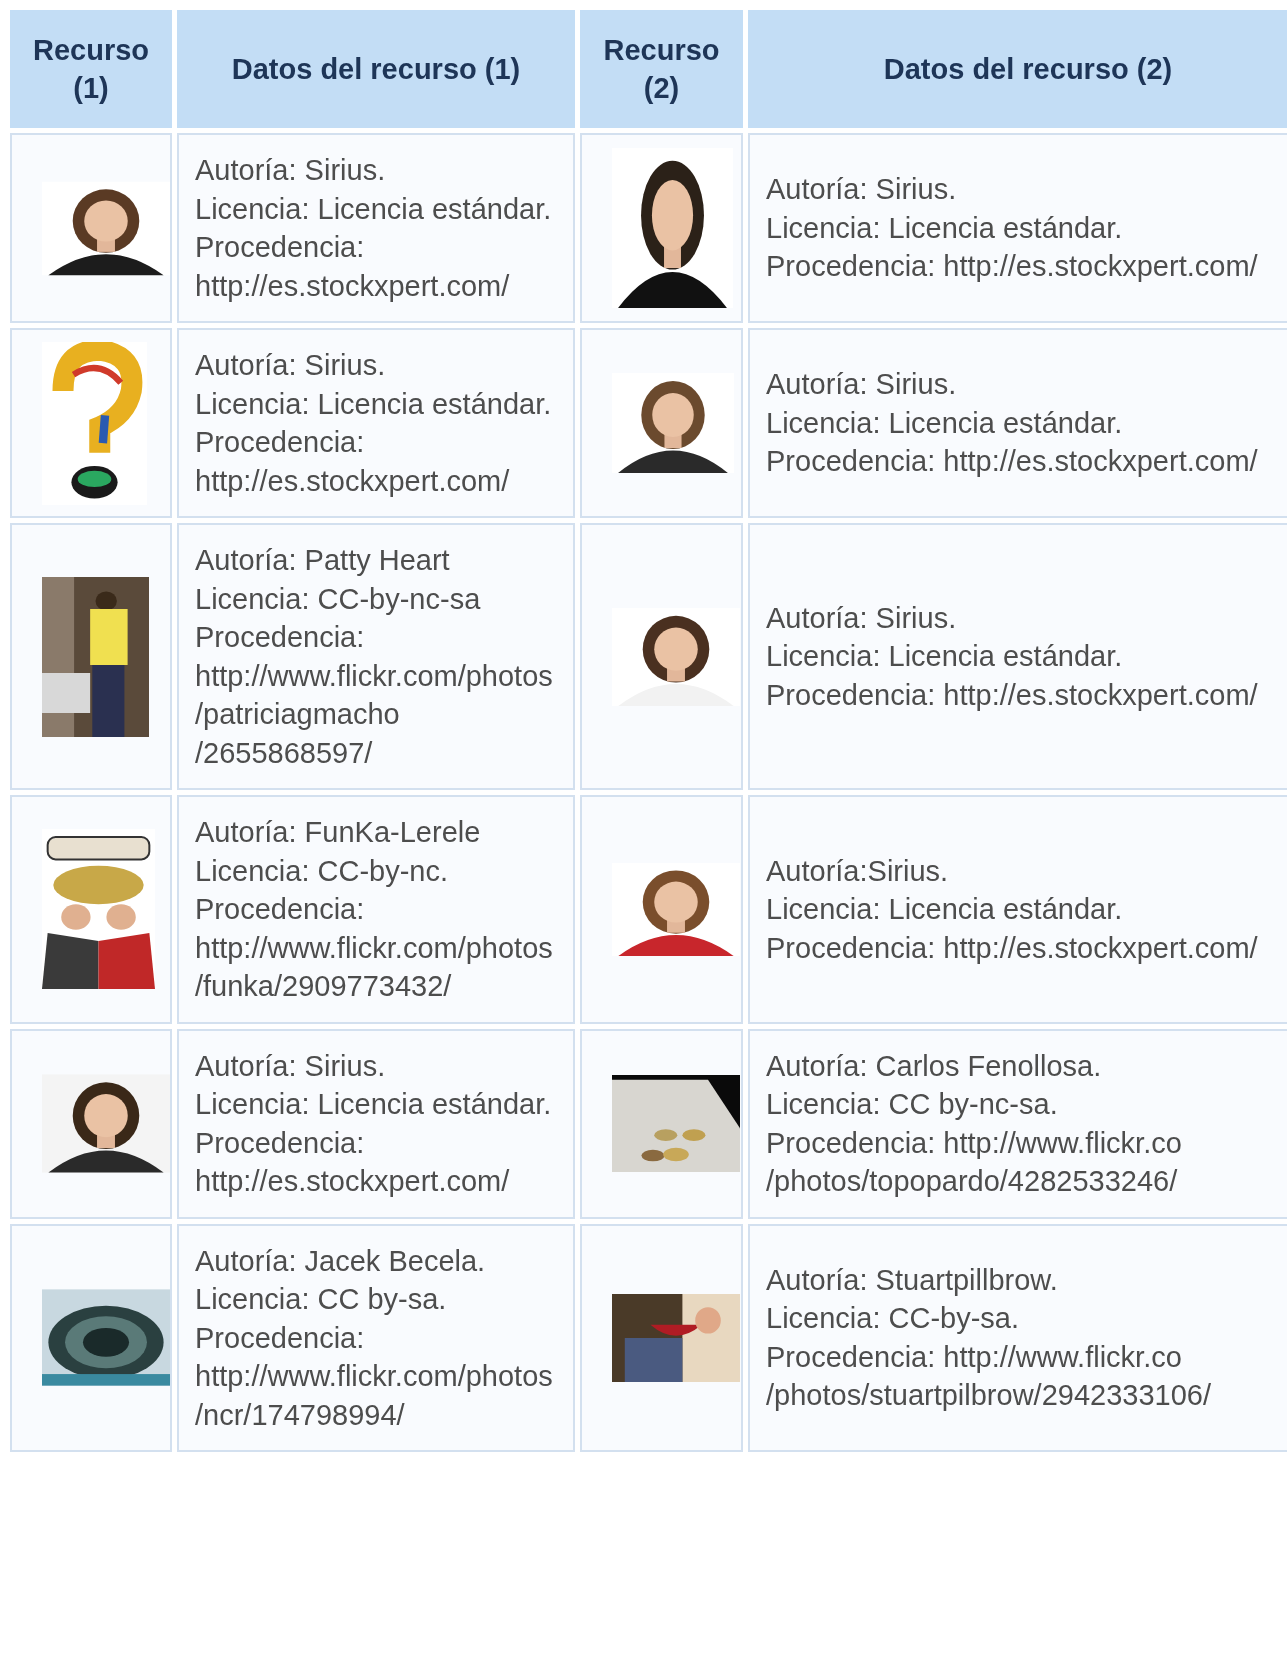  I want to click on column-header: Recurso (1), so click(91, 69).